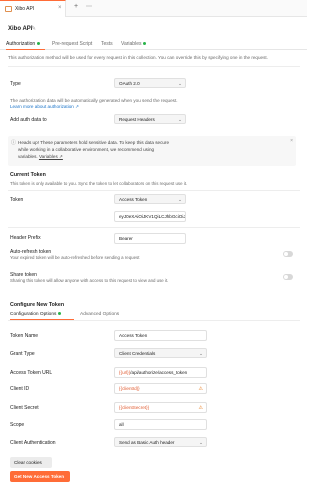  I want to click on close-tab-icon: ×, so click(60, 8).